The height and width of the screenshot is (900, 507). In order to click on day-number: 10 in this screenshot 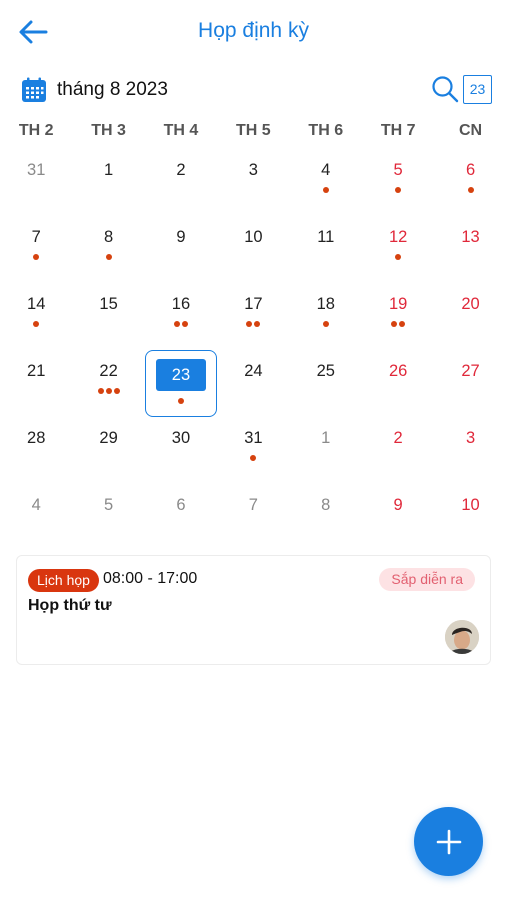, I will do `click(470, 505)`.